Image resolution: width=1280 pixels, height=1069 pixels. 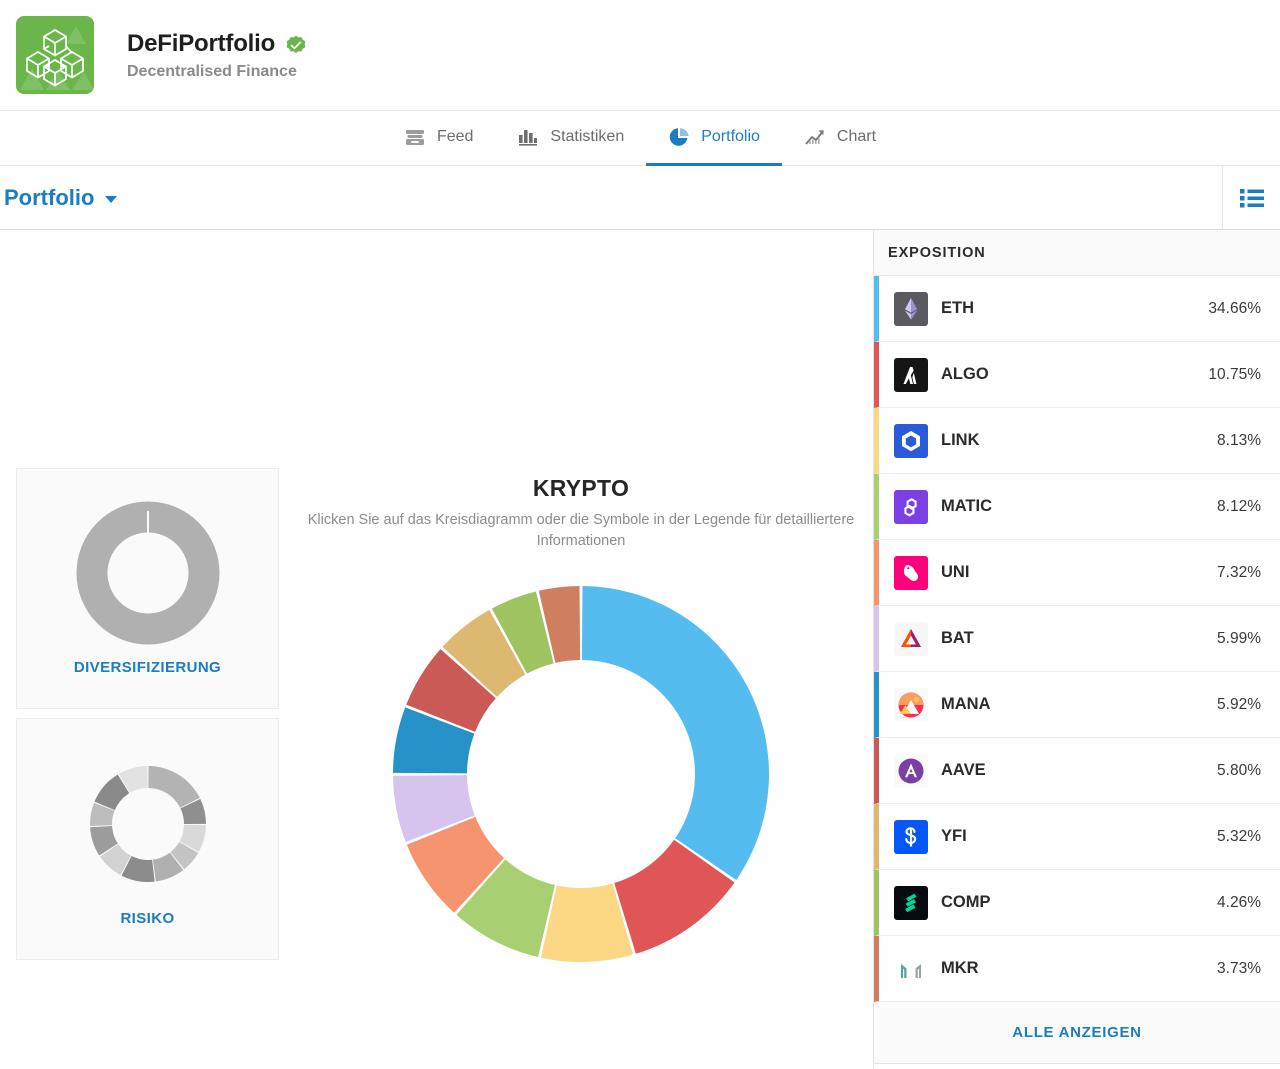 I want to click on coin-symbol: ALGO, so click(x=965, y=374).